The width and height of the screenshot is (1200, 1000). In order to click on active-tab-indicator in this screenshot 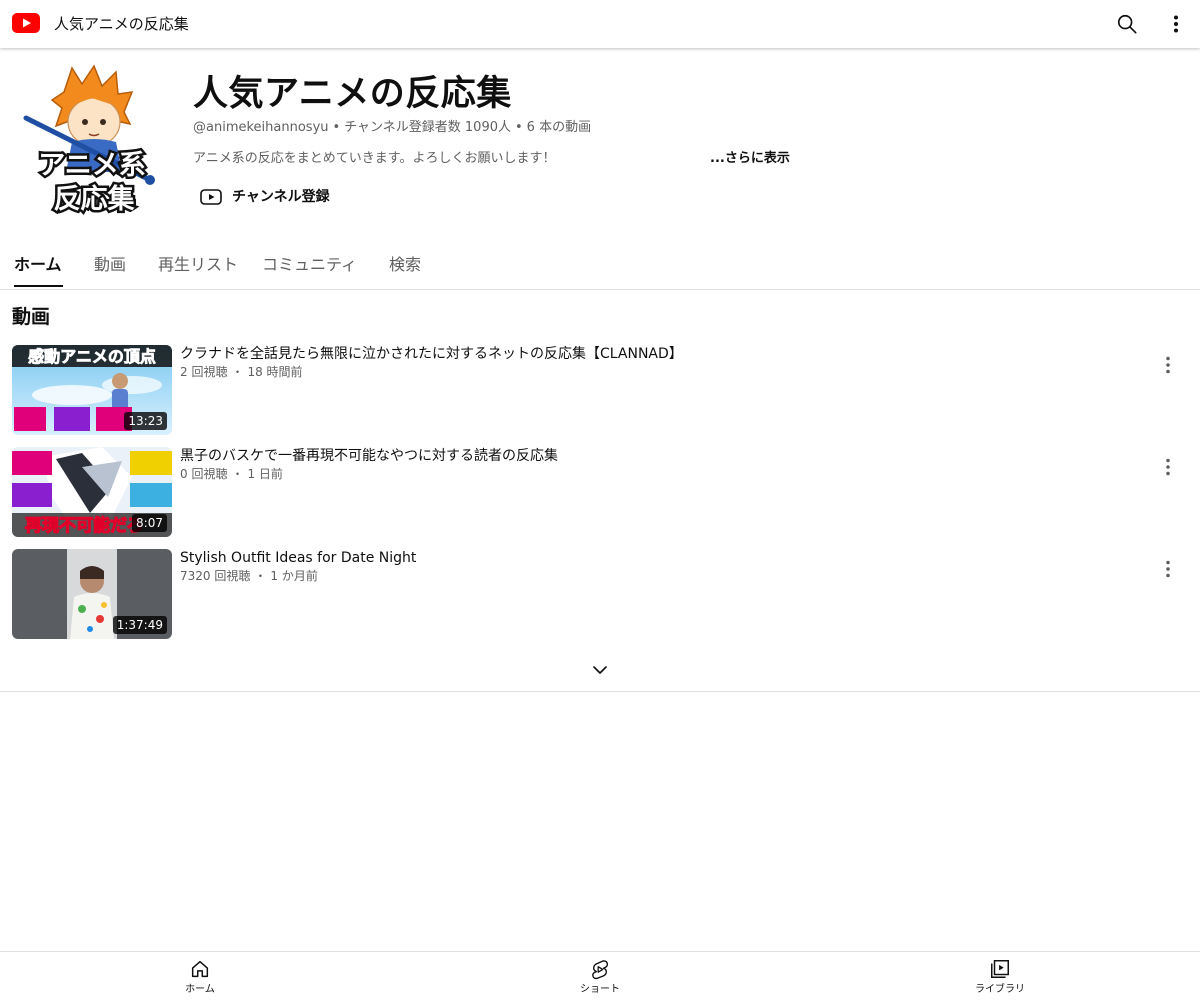, I will do `click(38, 286)`.